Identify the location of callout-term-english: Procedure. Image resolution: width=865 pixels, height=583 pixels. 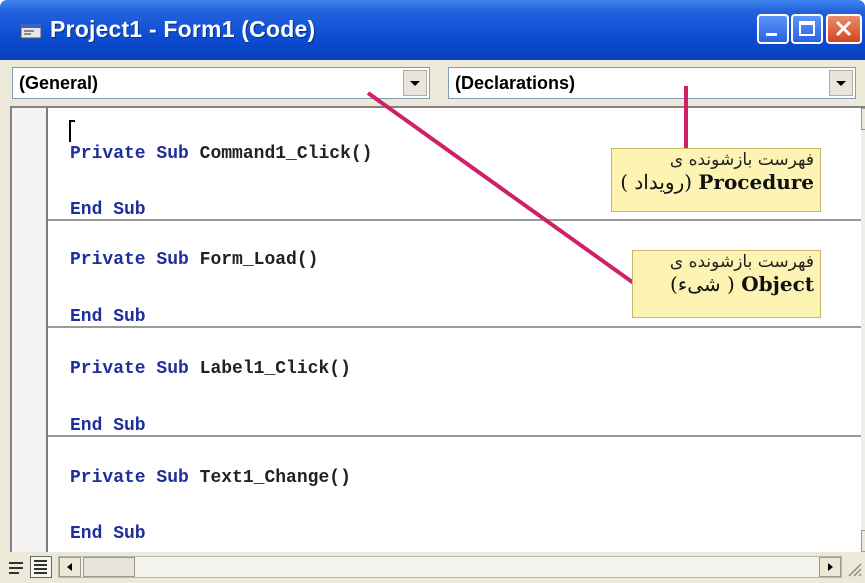
(756, 181).